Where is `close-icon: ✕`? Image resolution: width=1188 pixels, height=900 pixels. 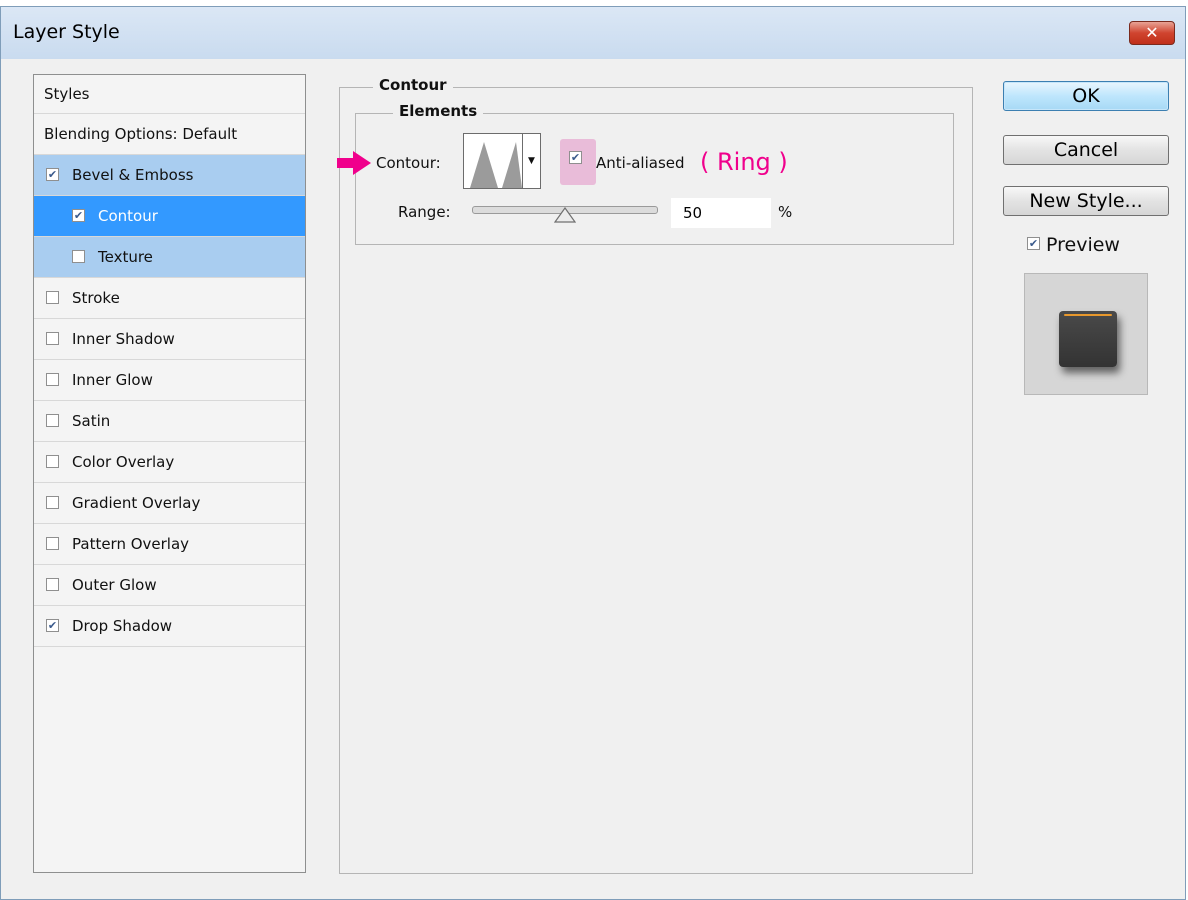
close-icon: ✕ is located at coordinates (1152, 32).